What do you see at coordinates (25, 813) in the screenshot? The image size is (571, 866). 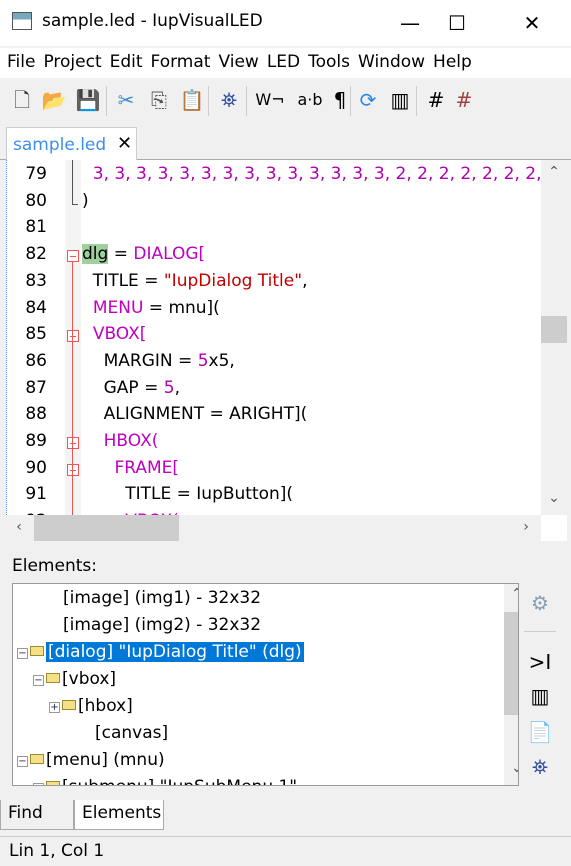 I see `tab-label: Find` at bounding box center [25, 813].